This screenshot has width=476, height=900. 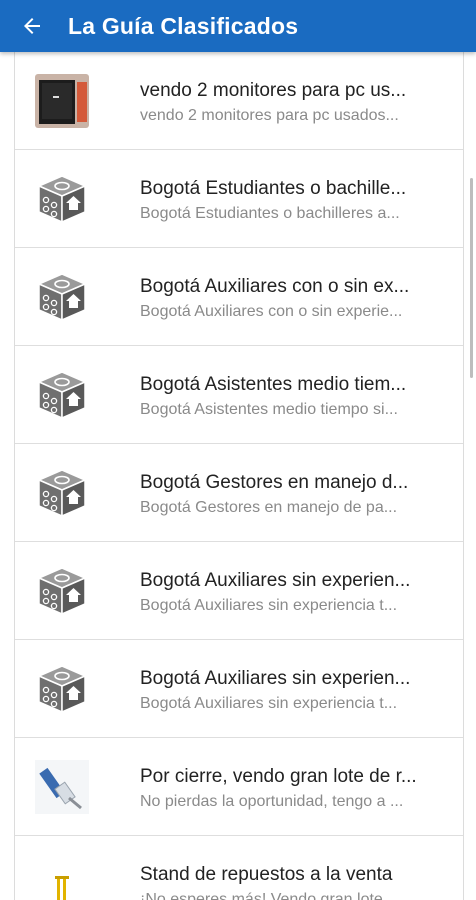 I want to click on monitor-photo, so click(x=62, y=101).